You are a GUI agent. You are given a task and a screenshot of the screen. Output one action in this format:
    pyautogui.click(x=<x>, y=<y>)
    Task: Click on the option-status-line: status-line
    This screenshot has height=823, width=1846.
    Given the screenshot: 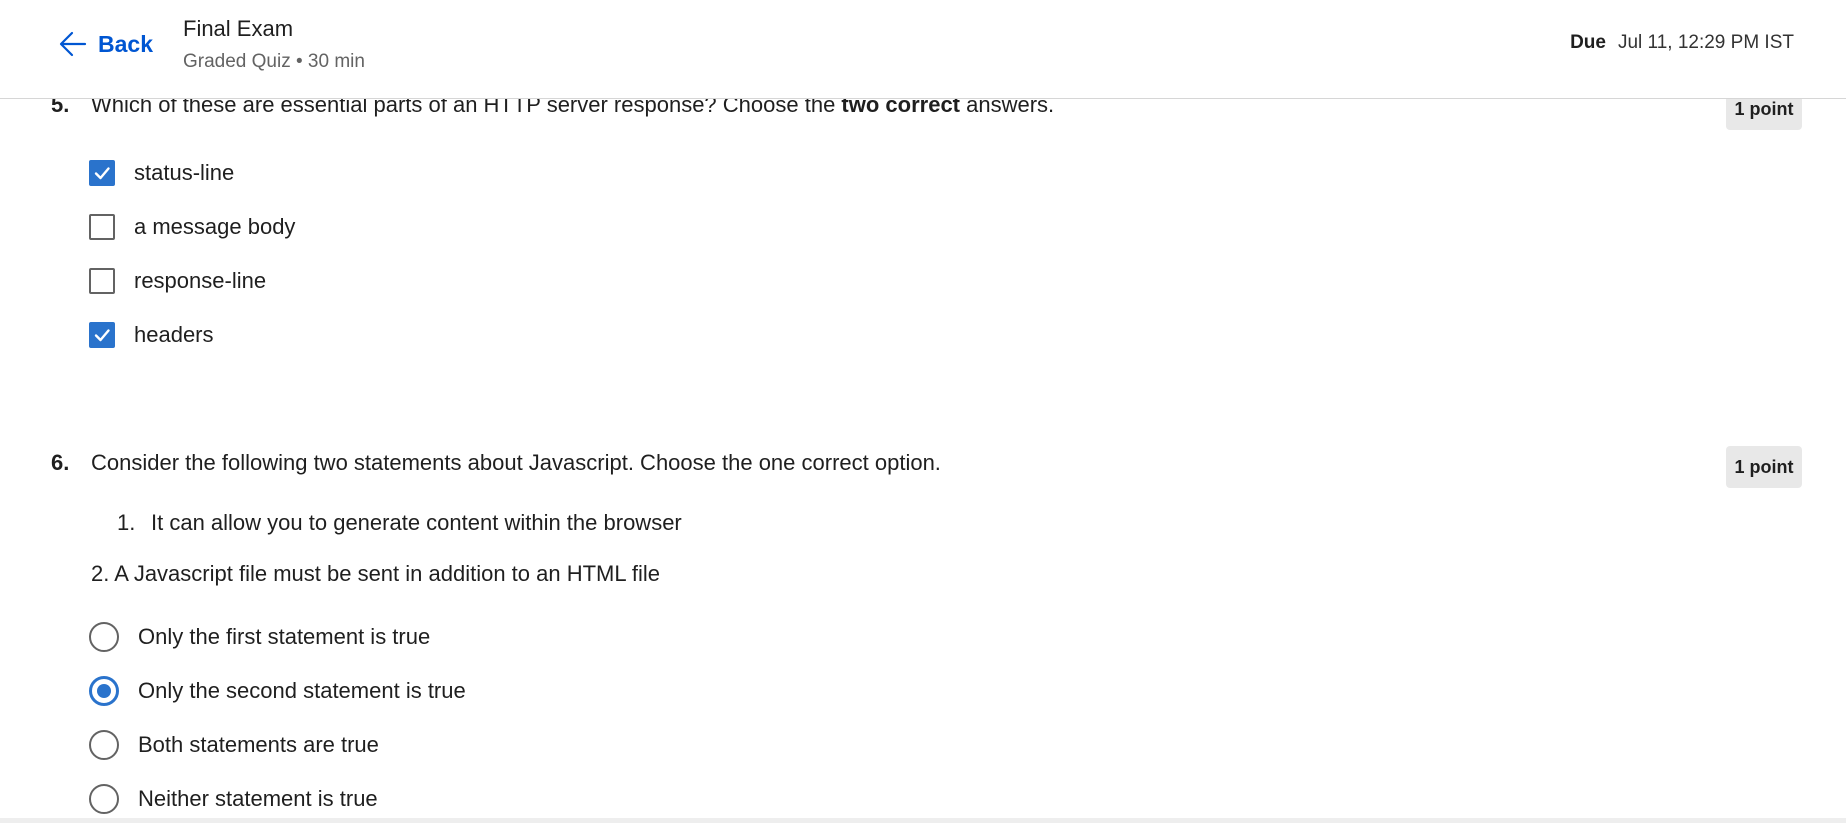 What is the action you would take?
    pyautogui.click(x=161, y=173)
    